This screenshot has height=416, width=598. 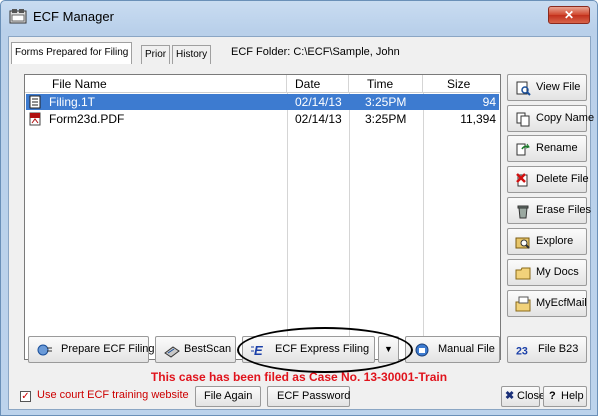 I want to click on chevron-down-icon: ▼, so click(x=388, y=349).